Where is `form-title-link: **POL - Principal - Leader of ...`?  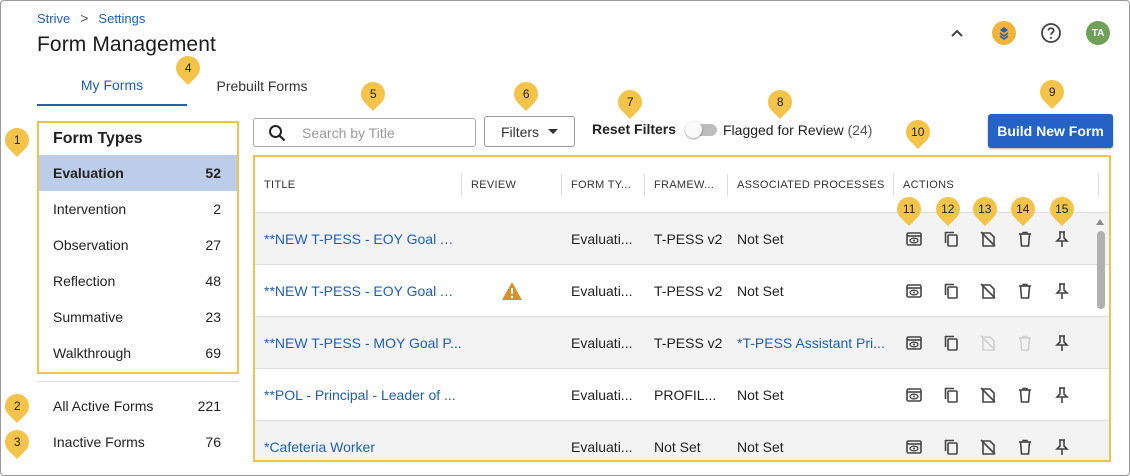
form-title-link: **POL - Principal - Leader of ... is located at coordinates (358, 395).